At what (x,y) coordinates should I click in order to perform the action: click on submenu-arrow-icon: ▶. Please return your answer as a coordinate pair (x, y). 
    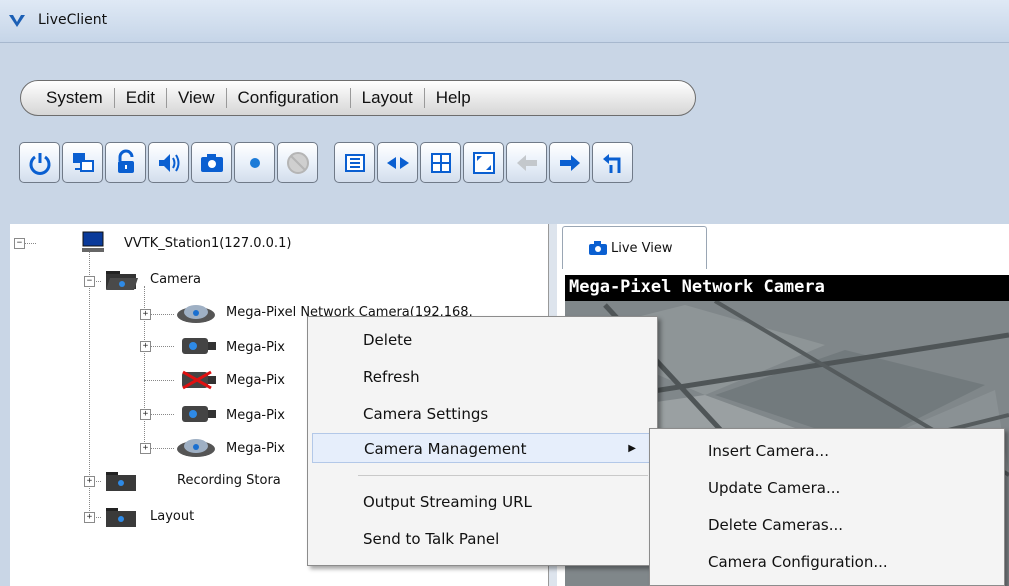
    Looking at the image, I should click on (632, 448).